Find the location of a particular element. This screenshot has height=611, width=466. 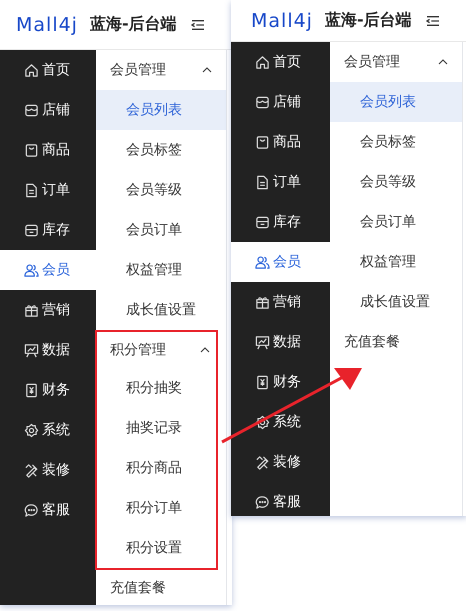

submenu-item: 积分订单 is located at coordinates (156, 508).